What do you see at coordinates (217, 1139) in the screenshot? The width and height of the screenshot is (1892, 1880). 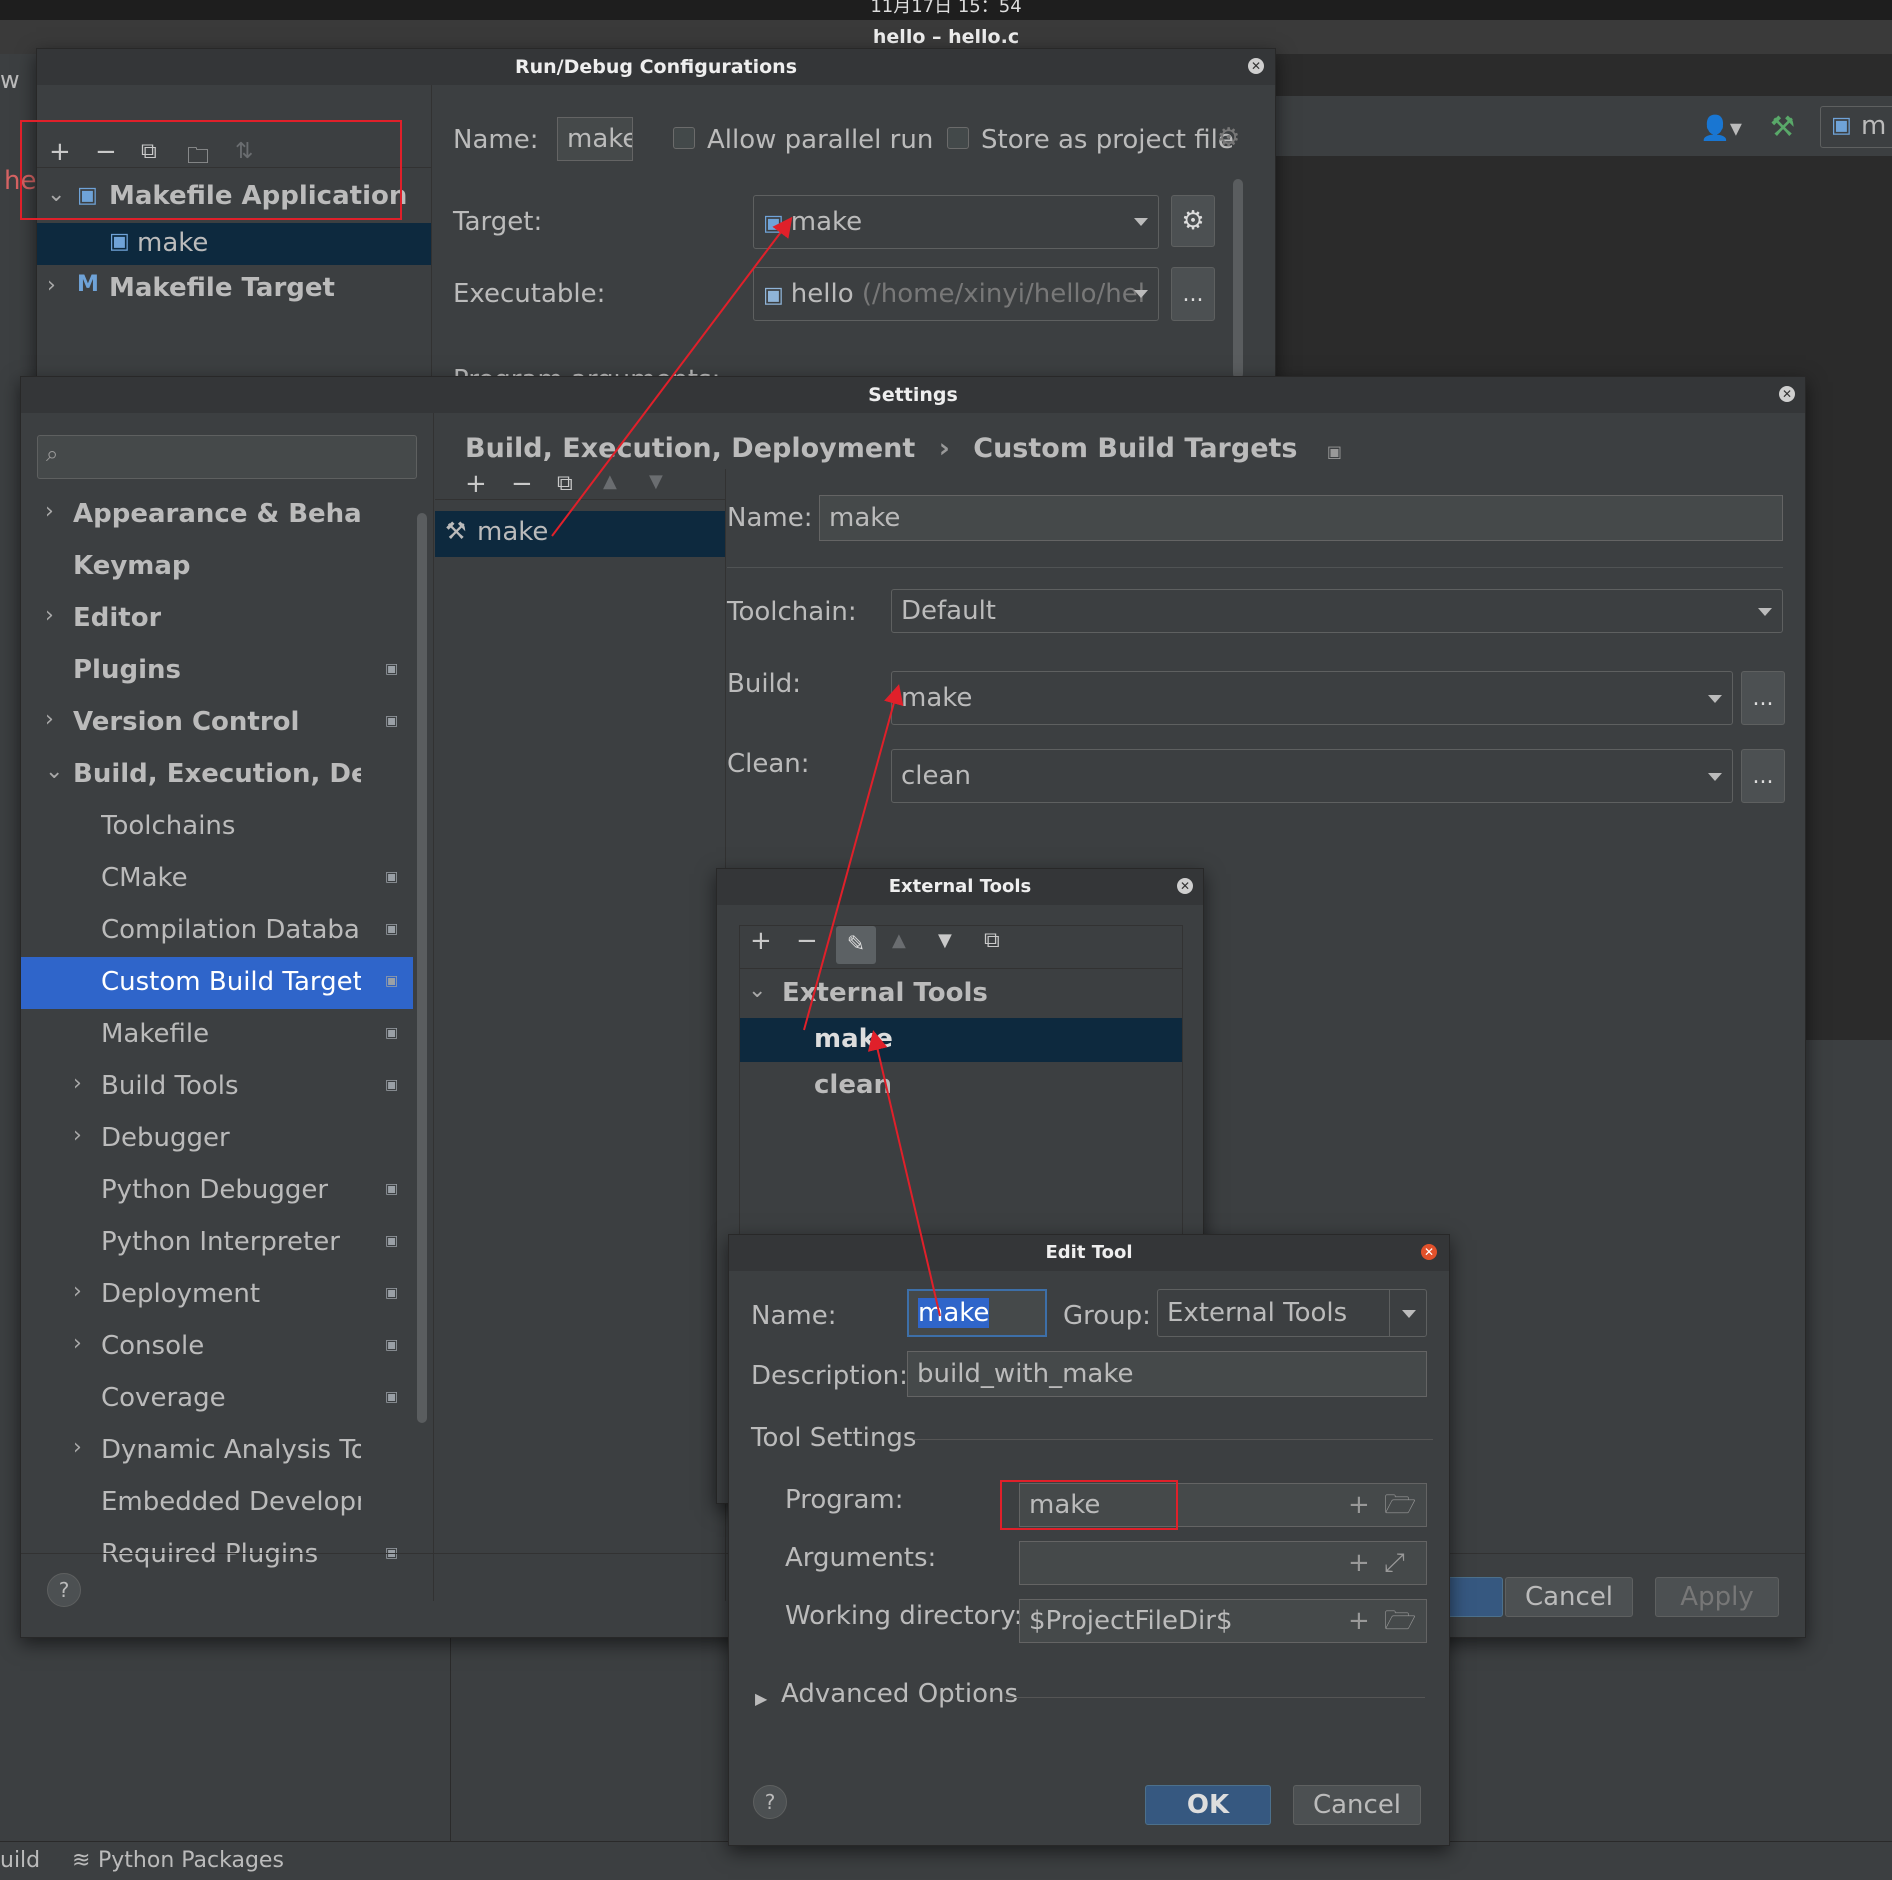 I see `nav-item-debugger: › Debugger` at bounding box center [217, 1139].